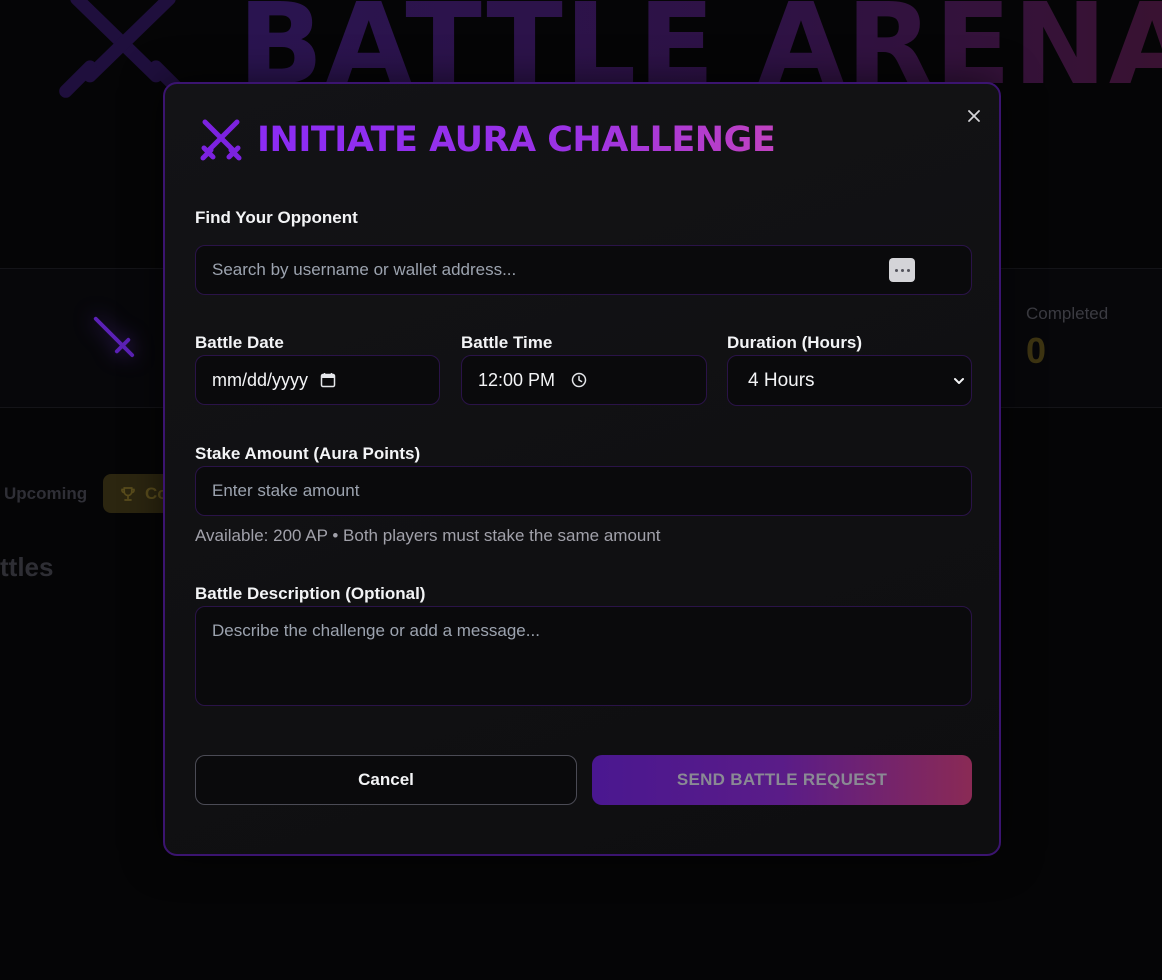 This screenshot has height=980, width=1162. What do you see at coordinates (317, 380) in the screenshot?
I see `battle-date-input: mm/dd/yyyy` at bounding box center [317, 380].